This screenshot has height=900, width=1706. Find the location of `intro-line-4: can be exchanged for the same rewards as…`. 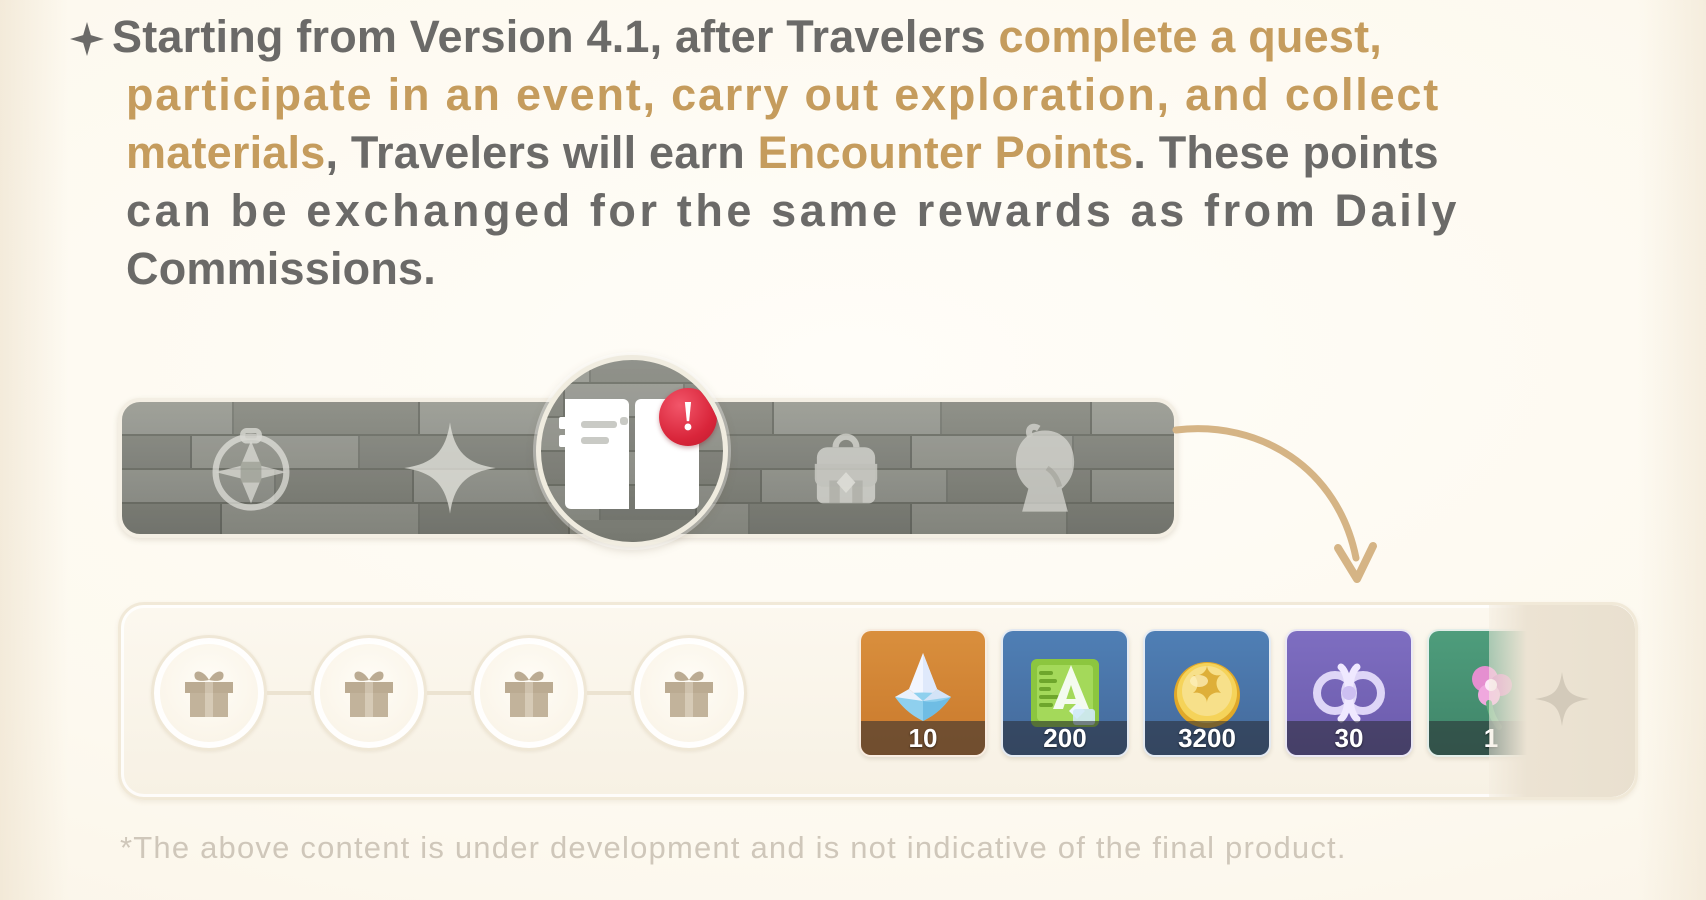

intro-line-4: can be exchanged for the same rewards as… is located at coordinates (793, 210).